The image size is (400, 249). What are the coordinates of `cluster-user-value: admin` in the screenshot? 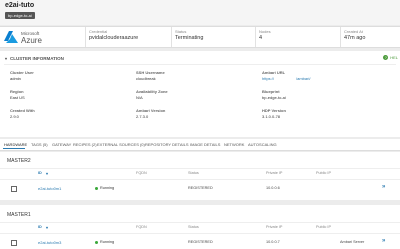 It's located at (15, 78).